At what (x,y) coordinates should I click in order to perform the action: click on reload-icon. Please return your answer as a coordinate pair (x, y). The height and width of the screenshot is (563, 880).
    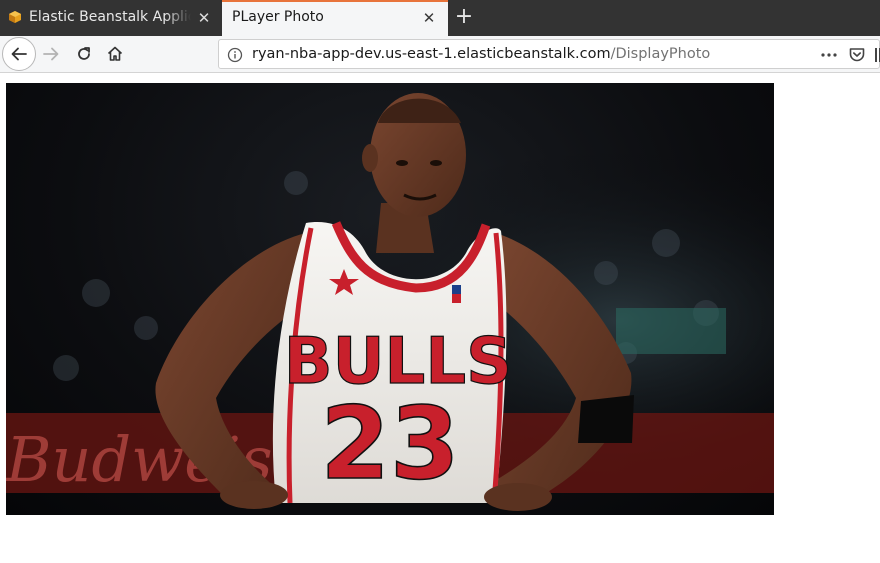
    Looking at the image, I should click on (84, 53).